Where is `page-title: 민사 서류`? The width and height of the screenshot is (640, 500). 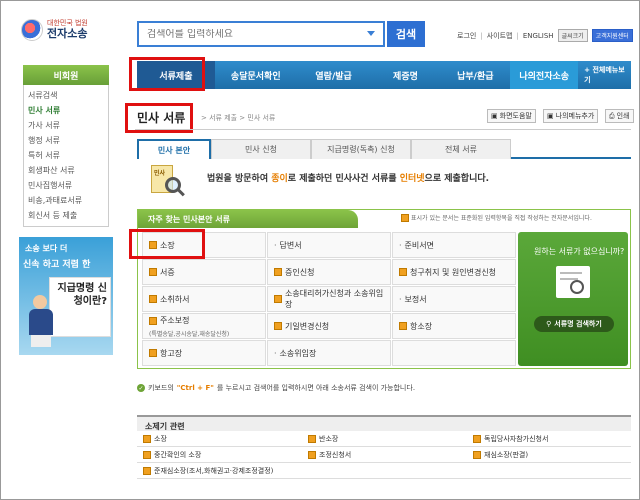
page-title: 민사 서류 is located at coordinates (161, 118).